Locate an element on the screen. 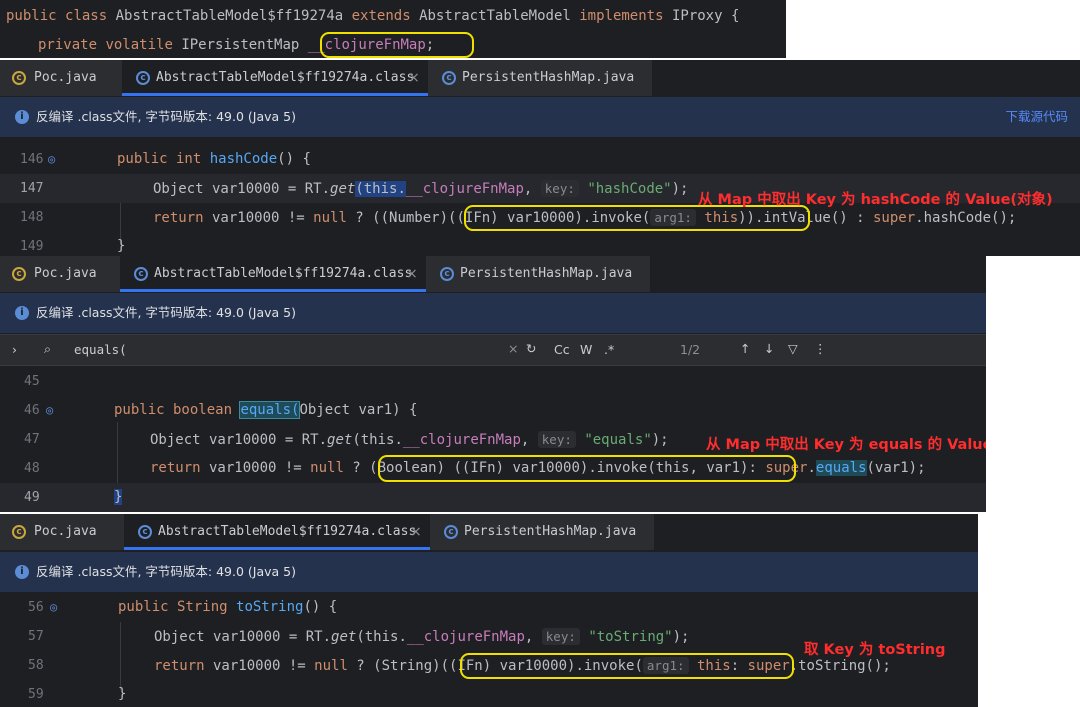  code-line: 49 } is located at coordinates (493, 497).